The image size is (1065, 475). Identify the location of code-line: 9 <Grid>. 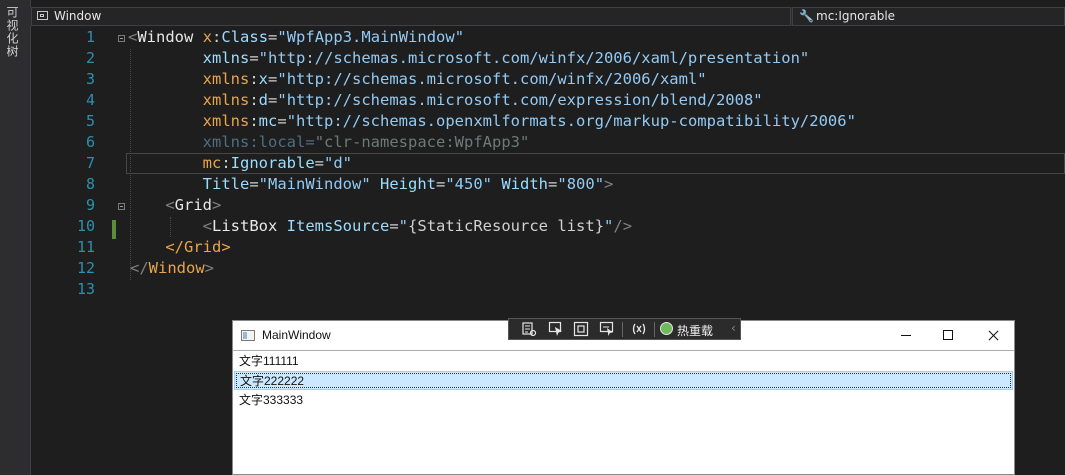
(548, 205).